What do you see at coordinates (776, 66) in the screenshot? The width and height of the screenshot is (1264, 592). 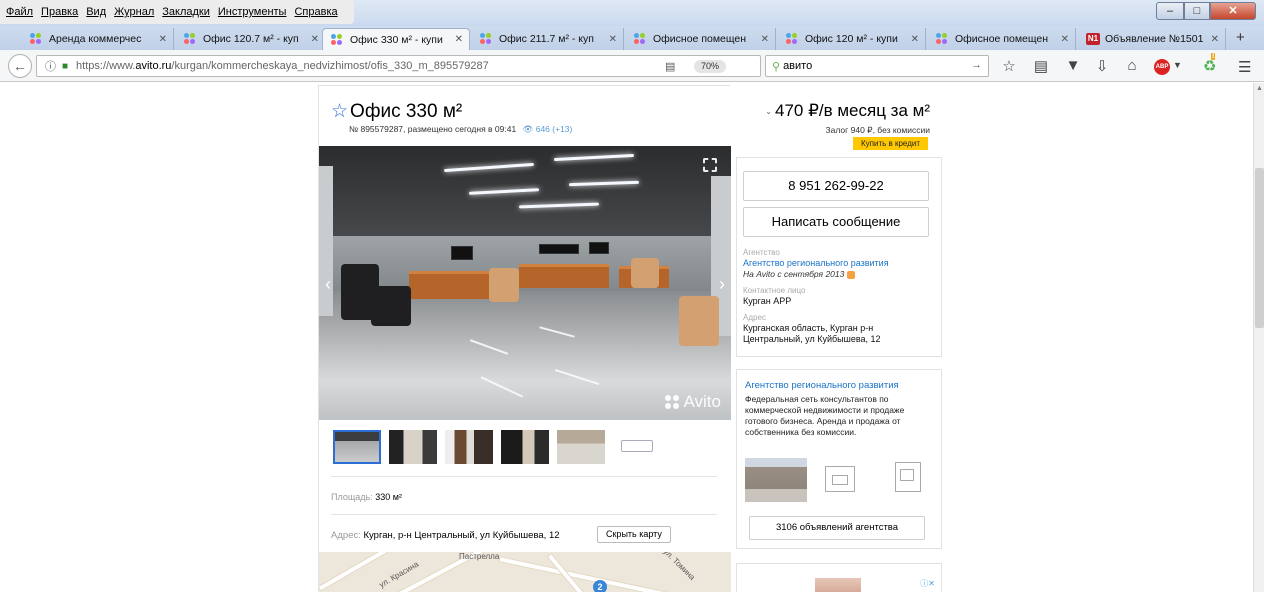 I see `search-engine-icon: ⚲` at bounding box center [776, 66].